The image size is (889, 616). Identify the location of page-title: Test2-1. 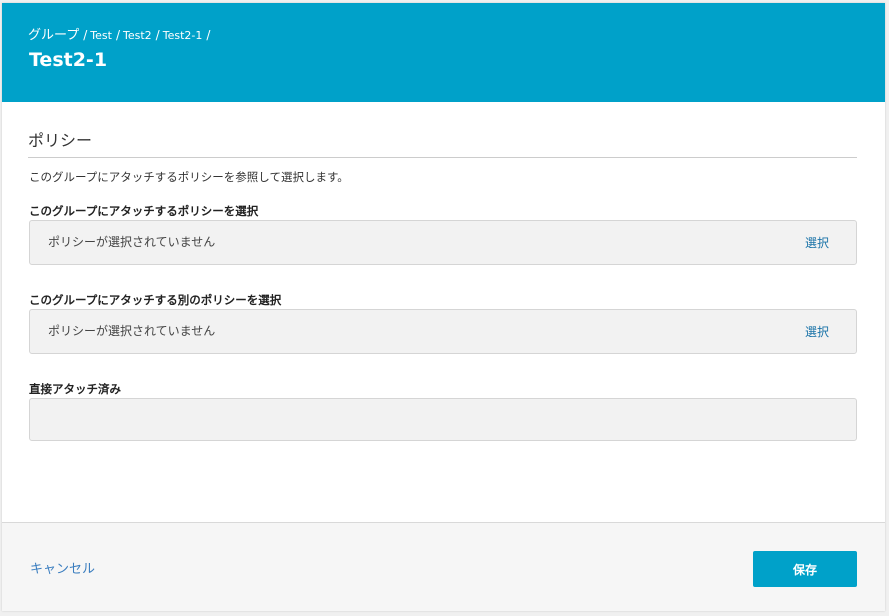
(68, 60).